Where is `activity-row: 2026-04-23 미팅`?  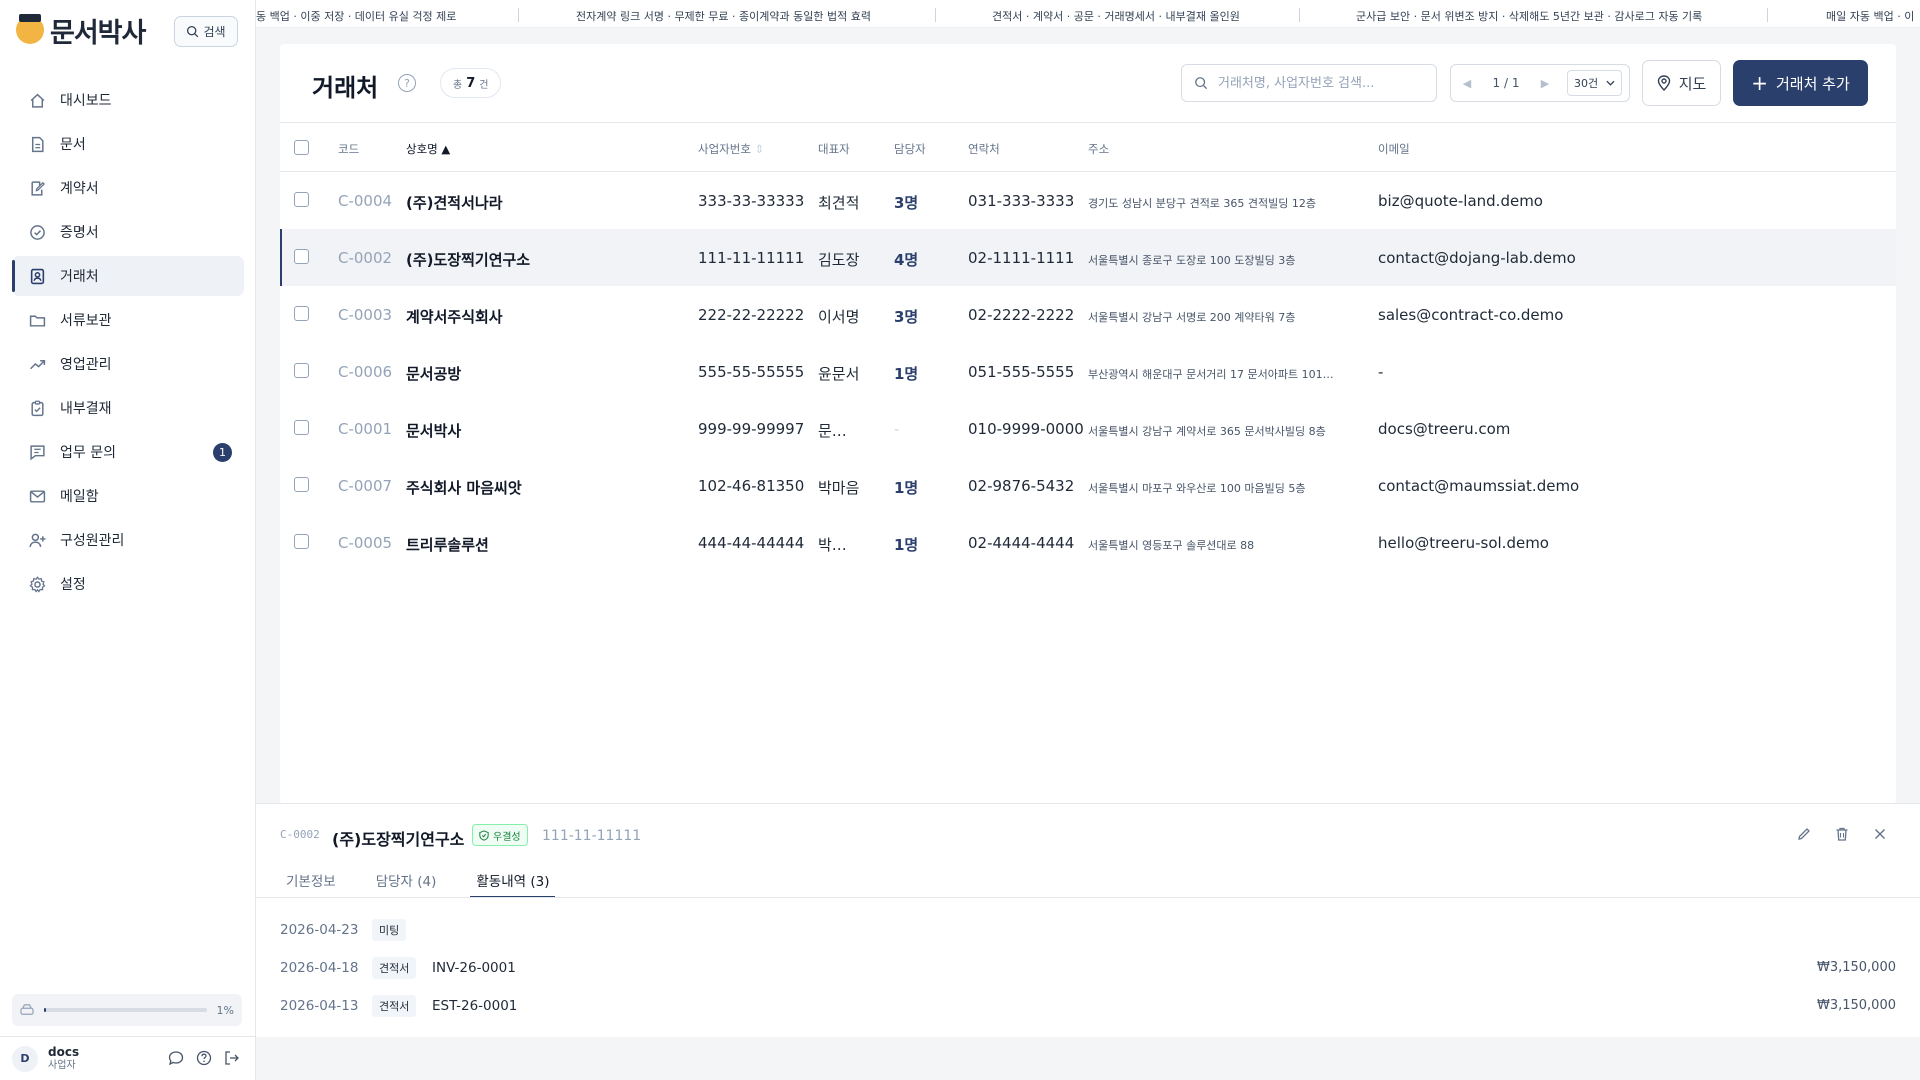
activity-row: 2026-04-23 미팅 is located at coordinates (1088, 930).